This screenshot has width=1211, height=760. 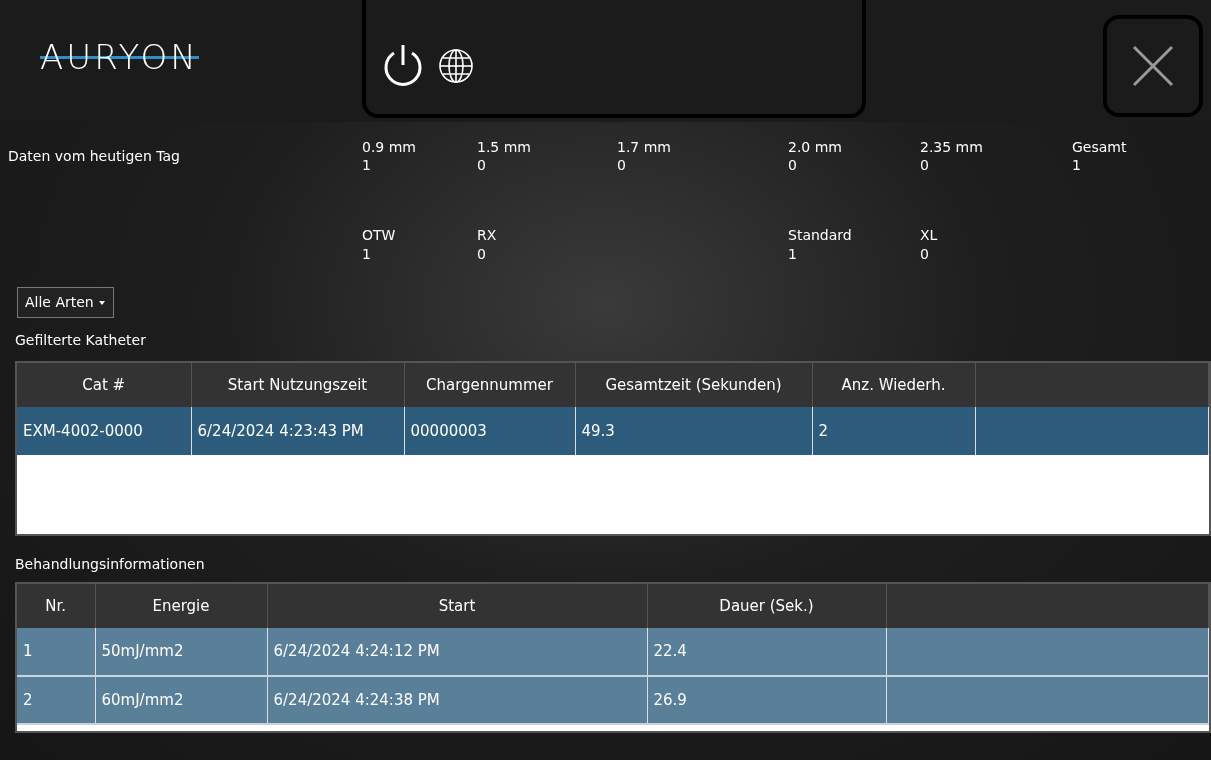 I want to click on stat-label: XL, so click(x=929, y=235).